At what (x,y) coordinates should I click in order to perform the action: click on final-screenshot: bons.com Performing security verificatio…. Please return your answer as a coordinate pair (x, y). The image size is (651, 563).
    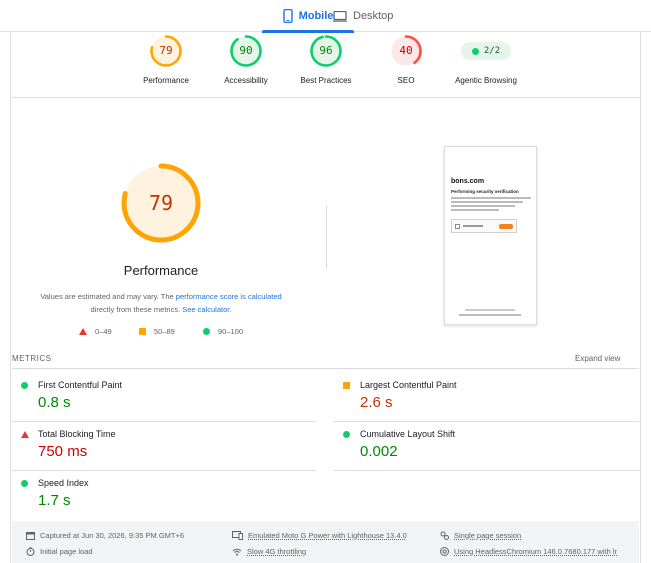
    Looking at the image, I should click on (490, 235).